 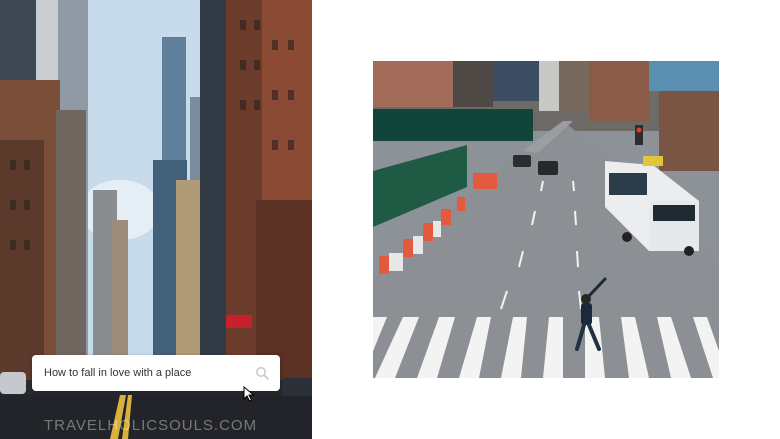 What do you see at coordinates (151, 425) in the screenshot?
I see `watermark: TRAVELHOLICSOULS.COM` at bounding box center [151, 425].